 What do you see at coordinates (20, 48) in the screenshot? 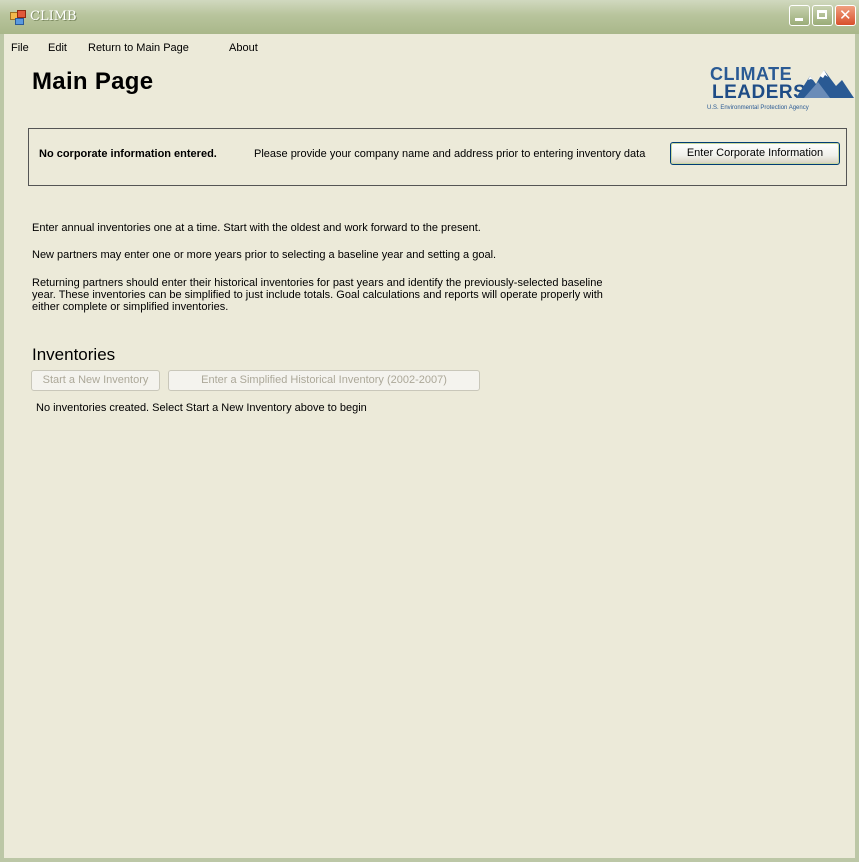
I see `menu-file: File` at bounding box center [20, 48].